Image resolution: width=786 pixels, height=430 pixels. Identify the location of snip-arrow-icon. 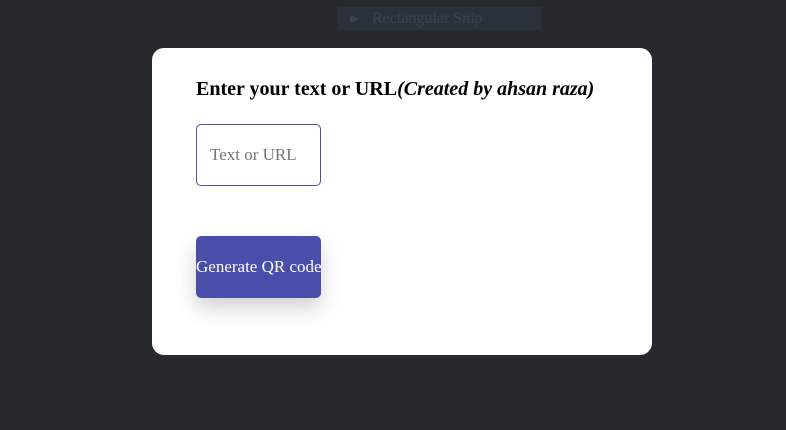
(355, 19).